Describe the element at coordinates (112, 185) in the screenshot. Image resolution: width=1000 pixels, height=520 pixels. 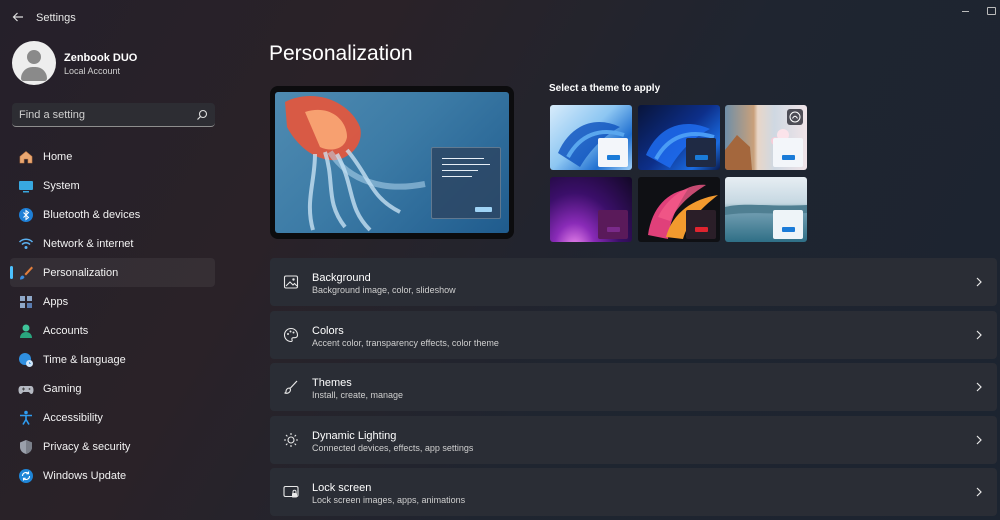
I see `sidebar-item-system: System` at that location.